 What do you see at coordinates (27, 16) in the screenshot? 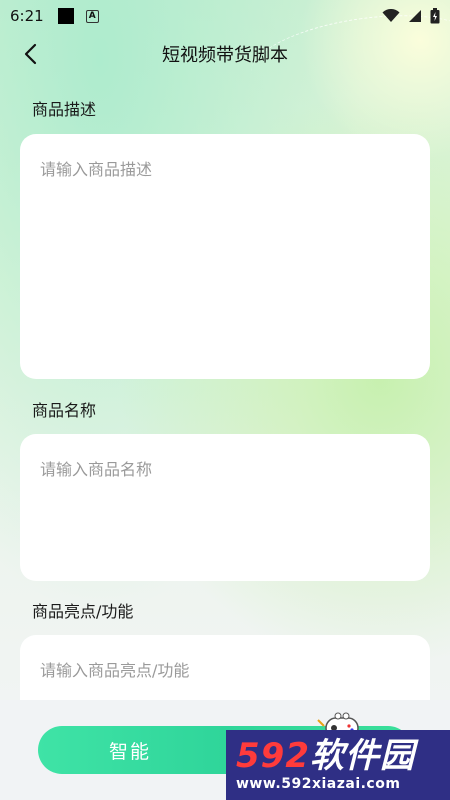
I see `status-time: 6:21` at bounding box center [27, 16].